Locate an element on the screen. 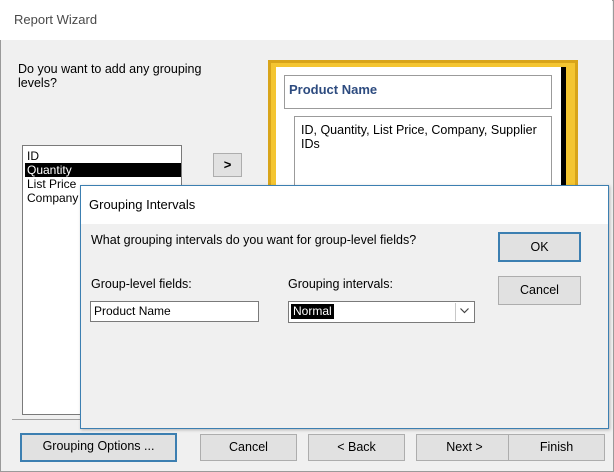  dialog-title: Grouping Intervals is located at coordinates (142, 204).